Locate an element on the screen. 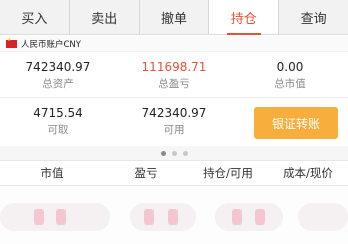 Image resolution: width=348 pixels, height=244 pixels. column-position-available: 持仓/可用 is located at coordinates (228, 173).